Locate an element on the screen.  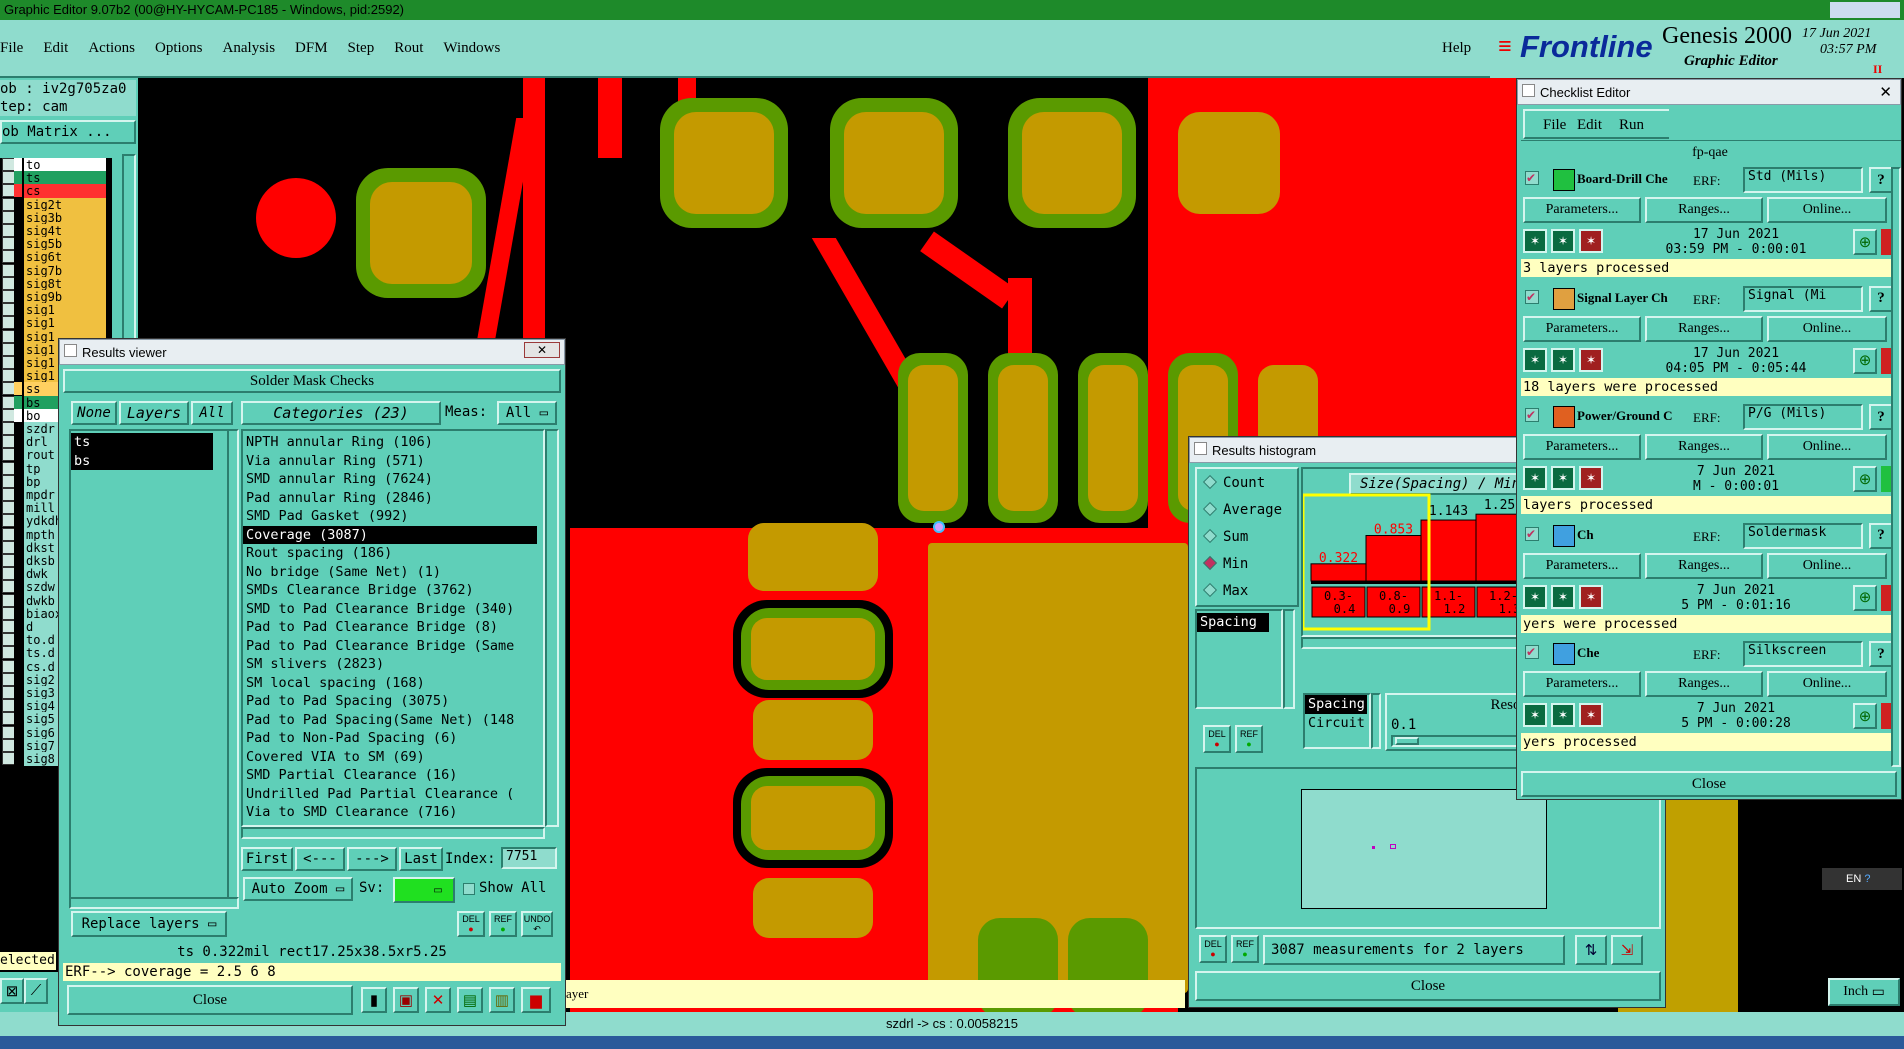
menu-help: Help is located at coordinates (1456, 48).